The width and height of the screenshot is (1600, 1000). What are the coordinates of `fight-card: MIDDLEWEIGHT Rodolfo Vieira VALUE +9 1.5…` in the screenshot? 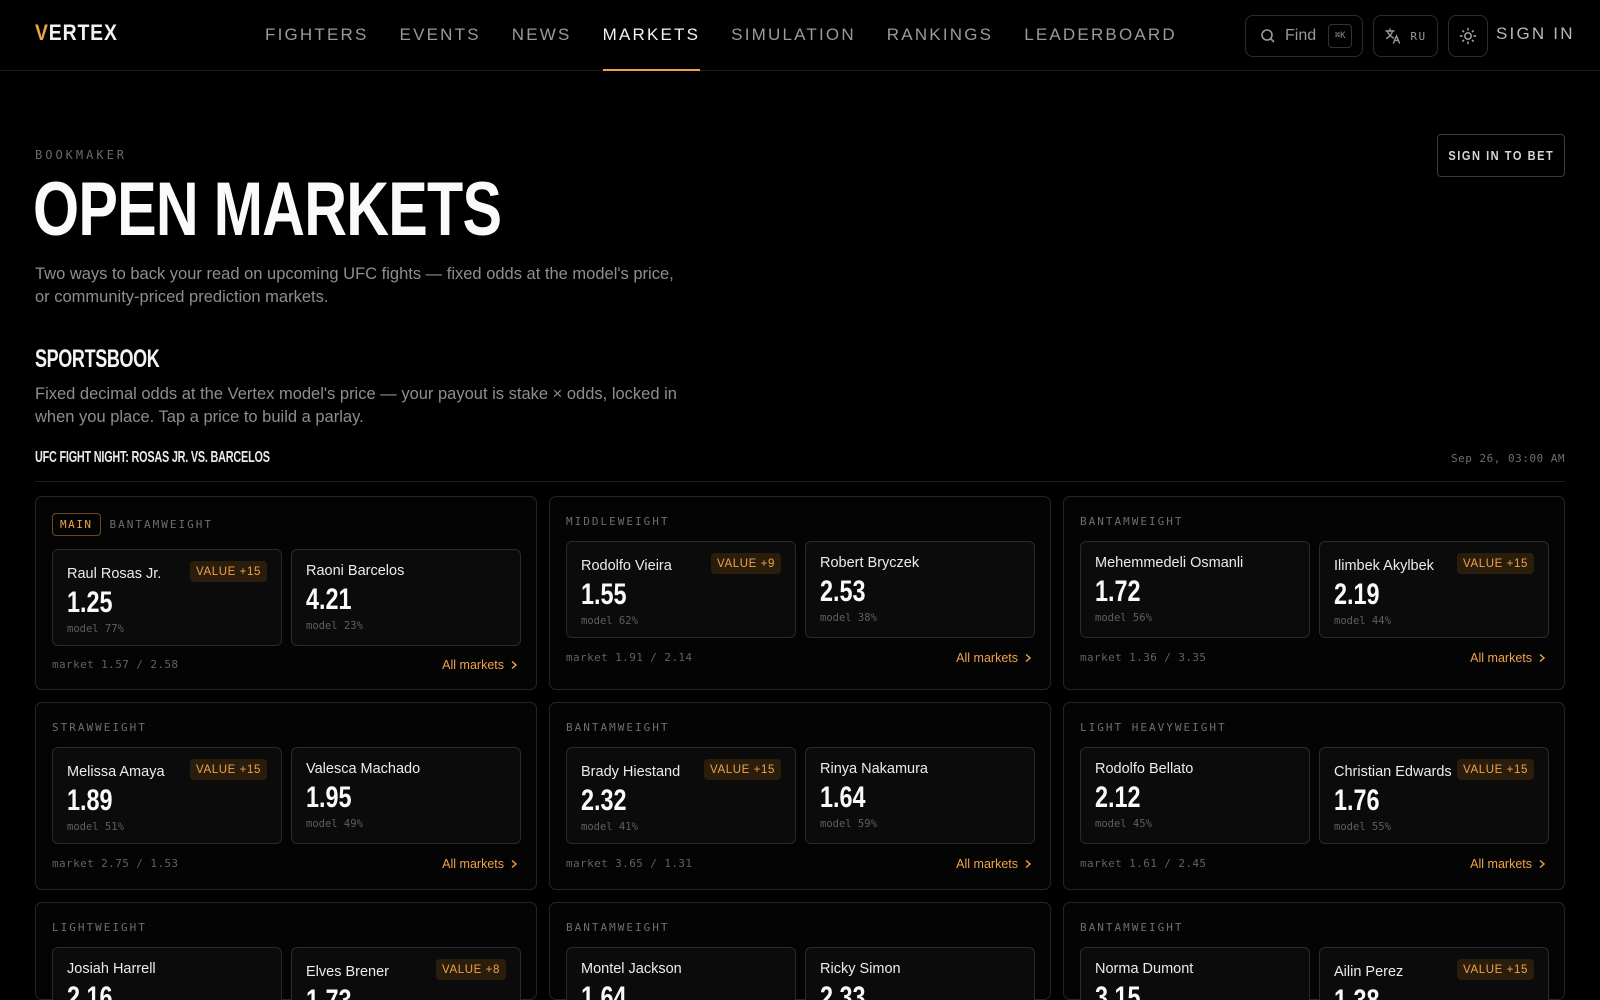 It's located at (800, 593).